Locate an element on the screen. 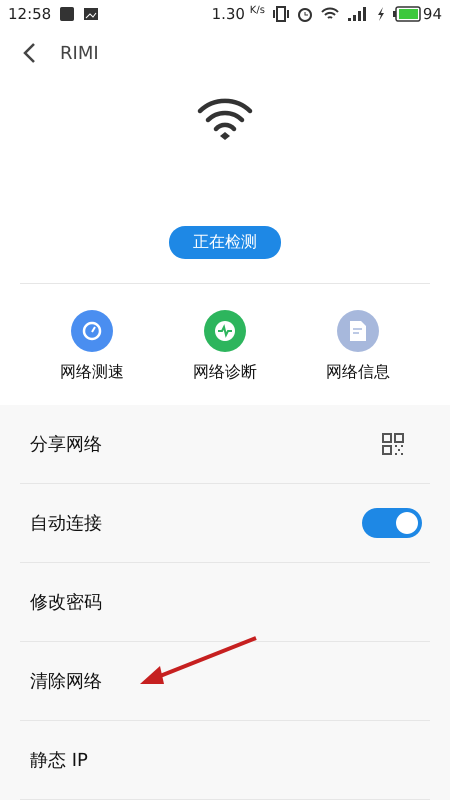  image-icon is located at coordinates (91, 14).